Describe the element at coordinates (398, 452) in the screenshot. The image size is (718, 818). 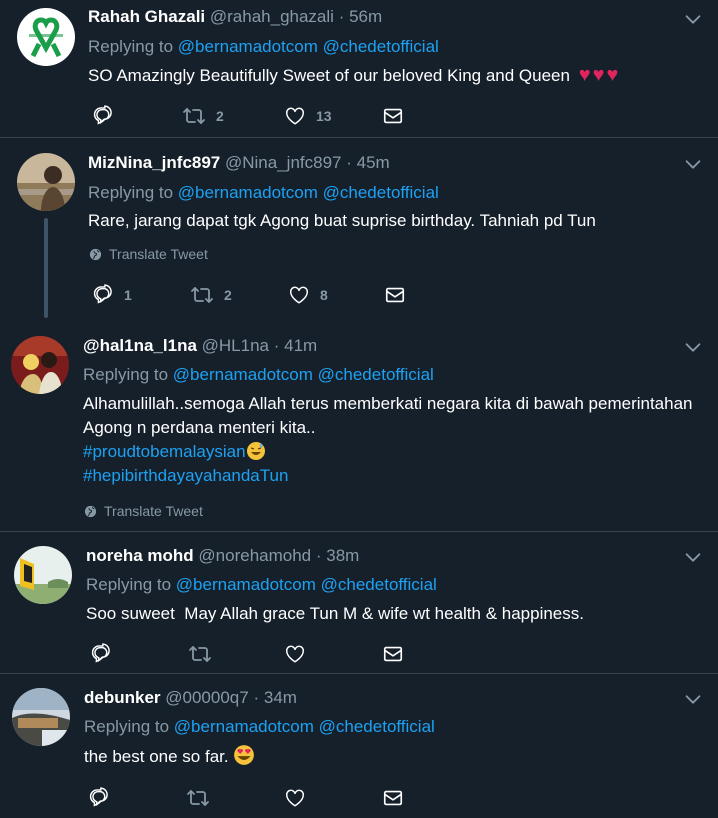
I see `hashtag-link: #proudtobemalaysian` at that location.